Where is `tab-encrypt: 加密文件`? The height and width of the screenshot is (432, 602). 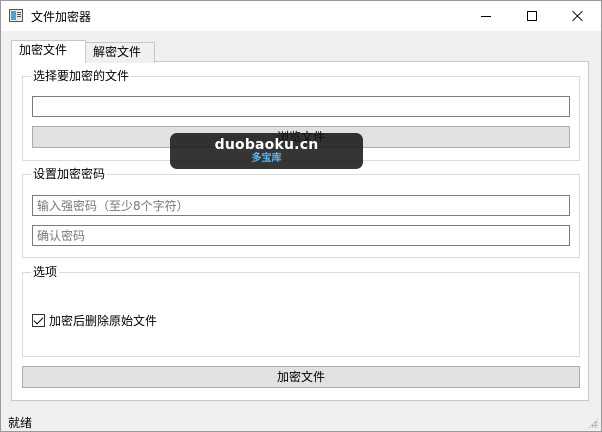
tab-encrypt: 加密文件 is located at coordinates (48, 51).